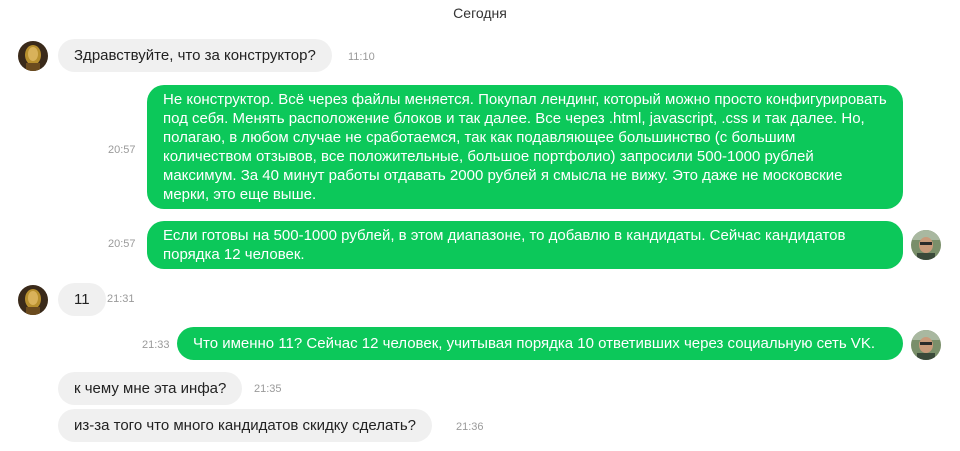 Image resolution: width=960 pixels, height=451 pixels. I want to click on message-time: 21:31, so click(121, 299).